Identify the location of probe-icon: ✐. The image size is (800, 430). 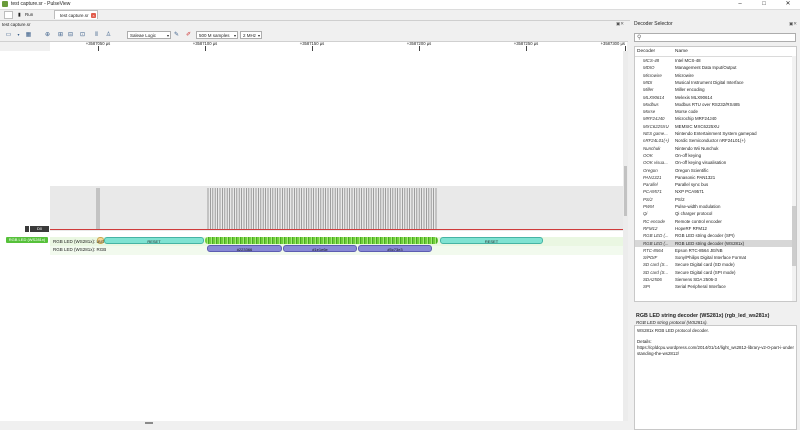
(188, 35).